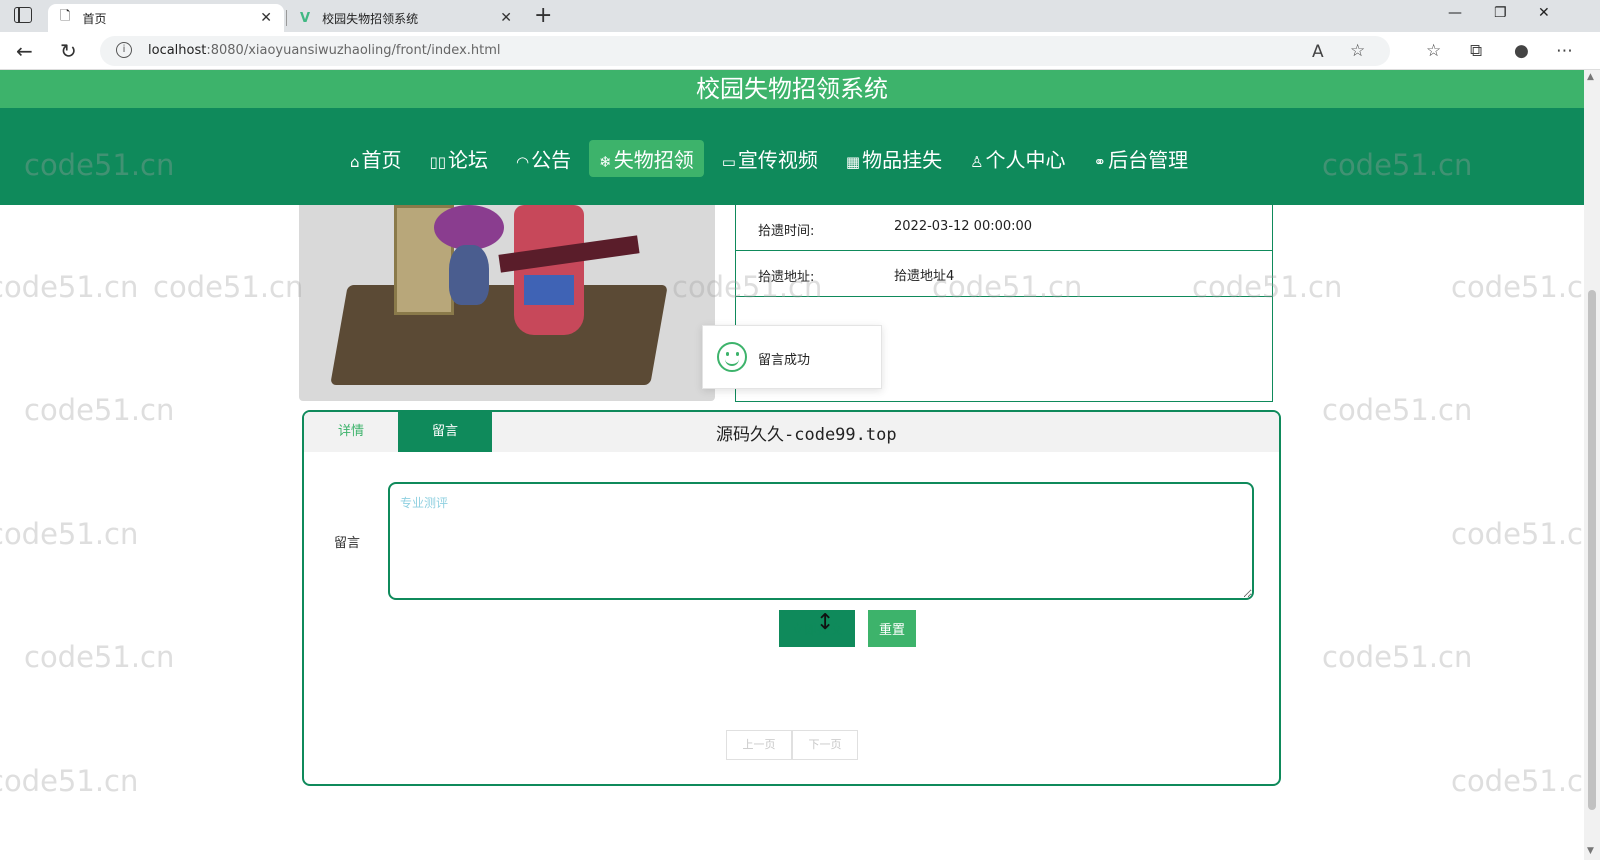  What do you see at coordinates (786, 231) in the screenshot?
I see `info-key: 拾遗时间:` at bounding box center [786, 231].